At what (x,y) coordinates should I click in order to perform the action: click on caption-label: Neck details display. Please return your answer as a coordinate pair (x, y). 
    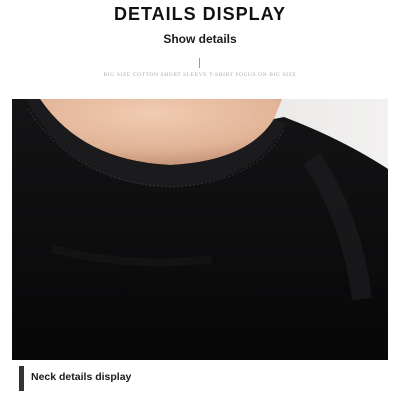
    Looking at the image, I should click on (81, 377).